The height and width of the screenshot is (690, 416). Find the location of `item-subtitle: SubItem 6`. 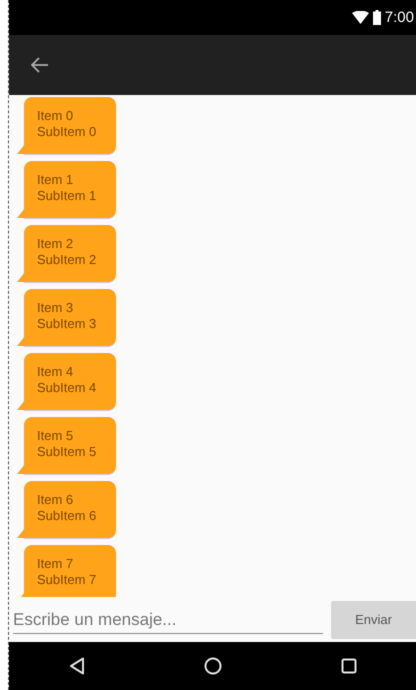

item-subtitle: SubItem 6 is located at coordinates (67, 516).